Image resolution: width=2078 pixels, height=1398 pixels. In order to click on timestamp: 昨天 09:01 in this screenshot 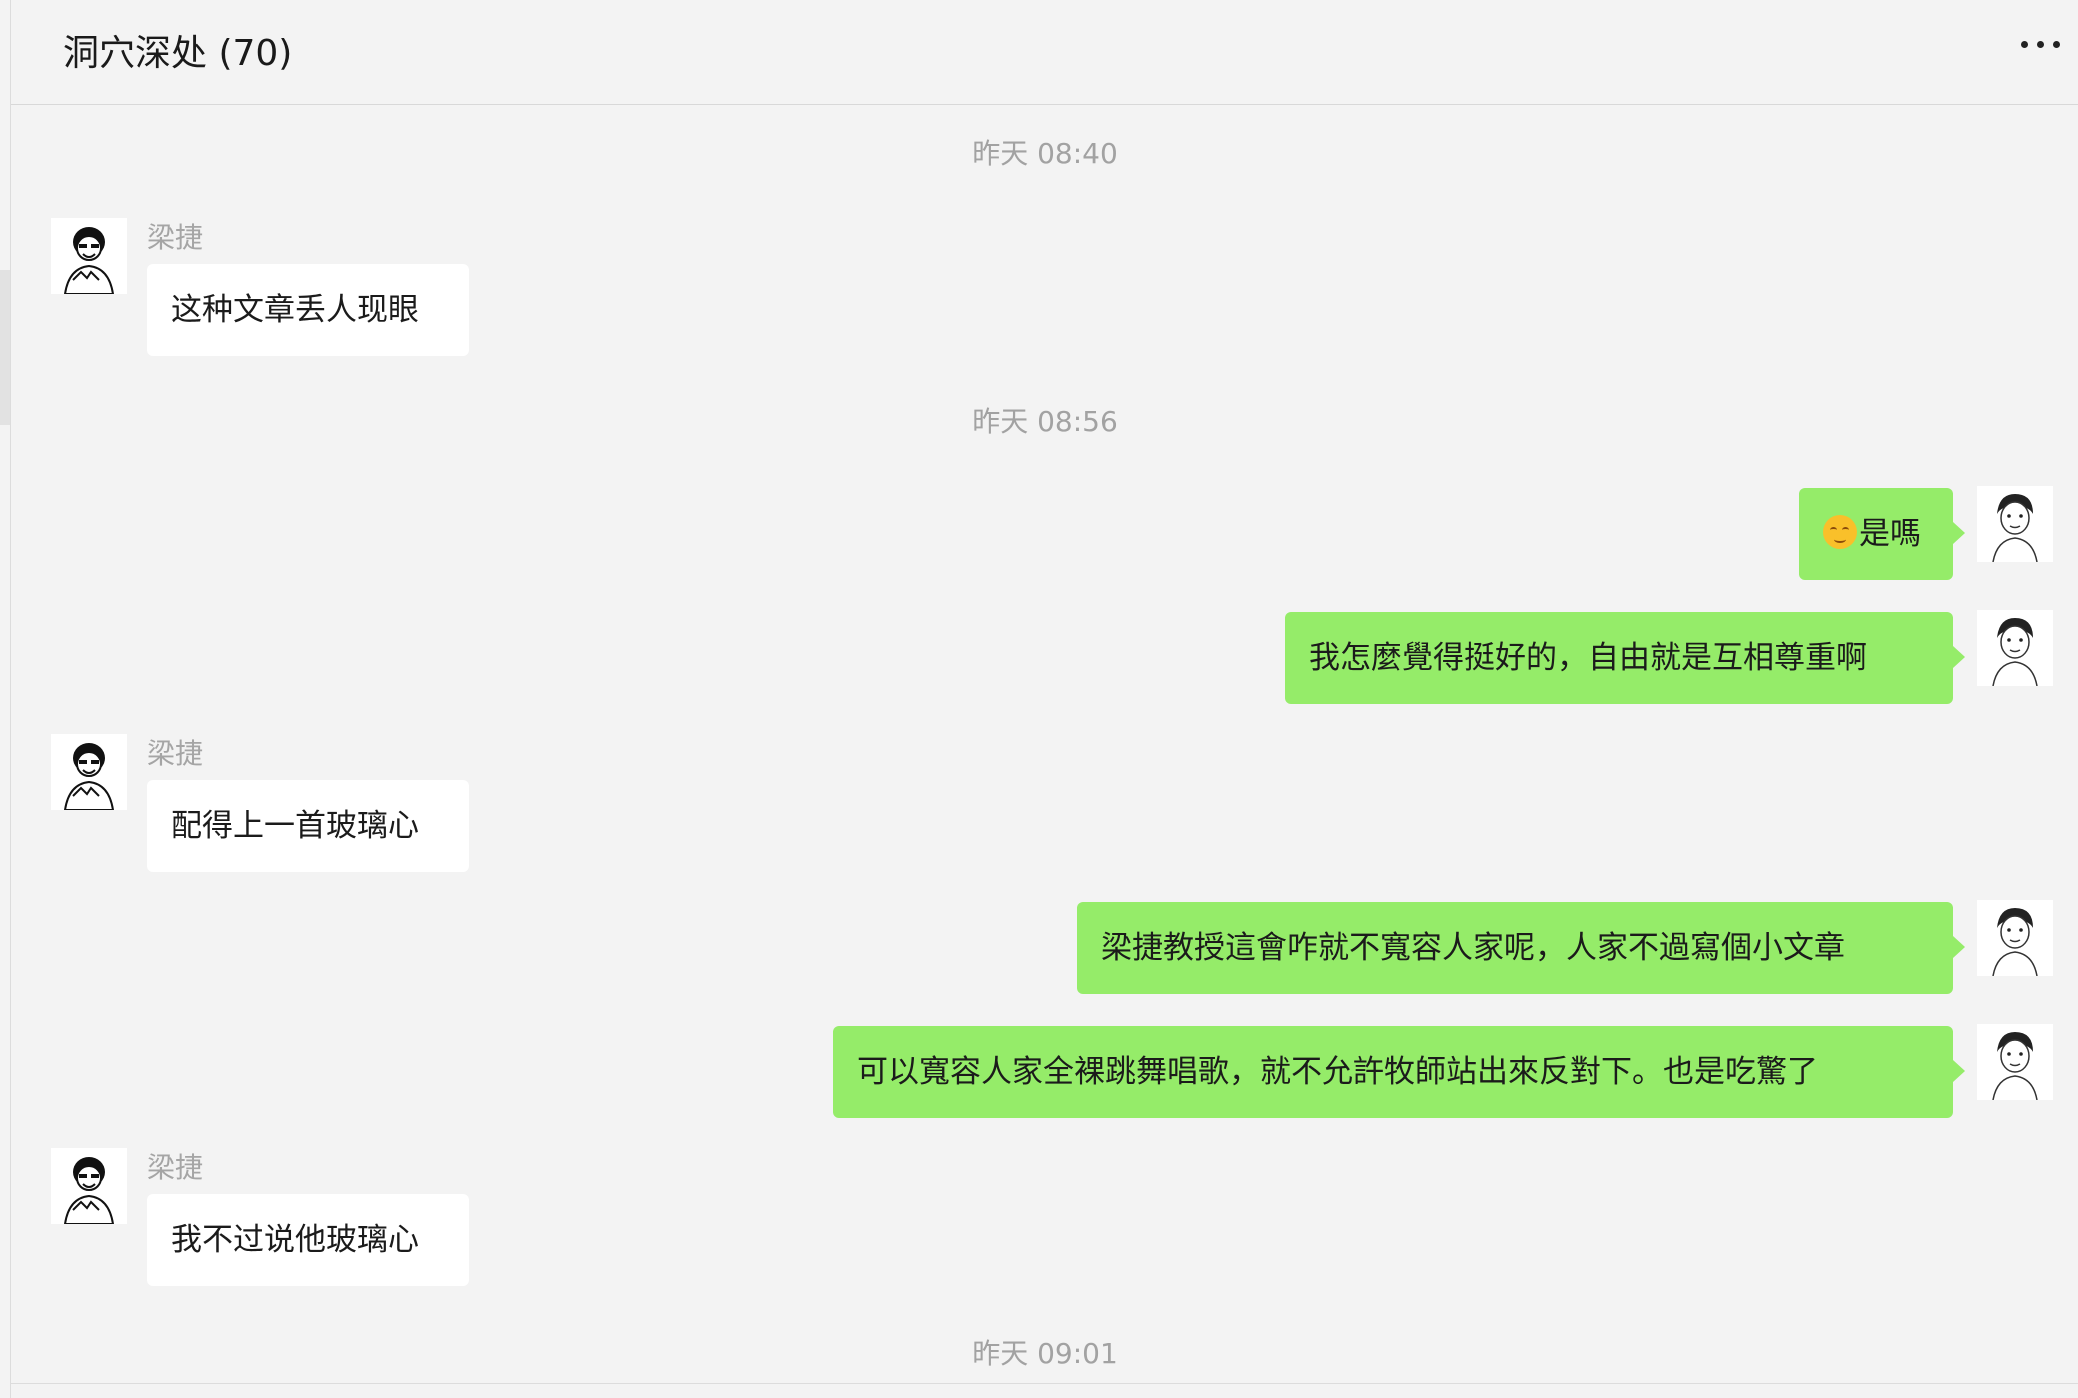, I will do `click(1045, 1353)`.